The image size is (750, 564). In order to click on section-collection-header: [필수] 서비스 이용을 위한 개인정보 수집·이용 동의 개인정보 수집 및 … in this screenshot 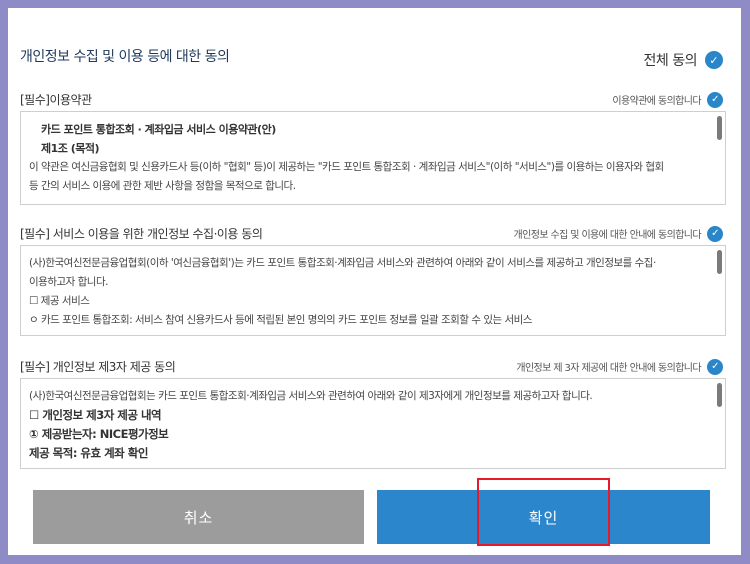, I will do `click(371, 233)`.